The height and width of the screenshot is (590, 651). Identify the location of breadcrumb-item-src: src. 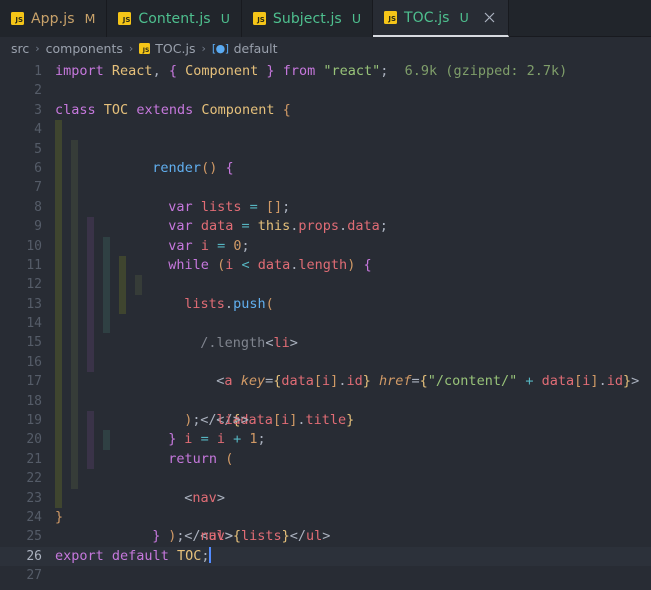
(20, 48).